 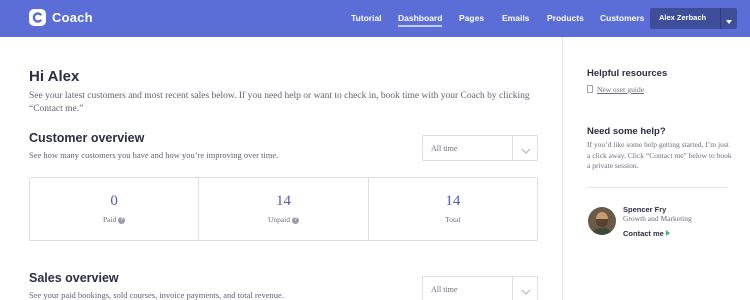 What do you see at coordinates (480, 148) in the screenshot?
I see `customer-overview-filter-select: All time` at bounding box center [480, 148].